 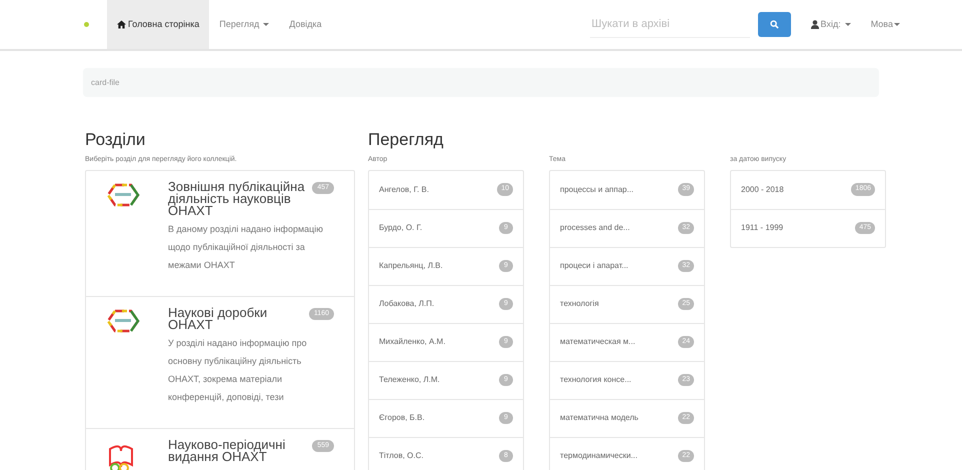 I want to click on search-icon, so click(x=774, y=24).